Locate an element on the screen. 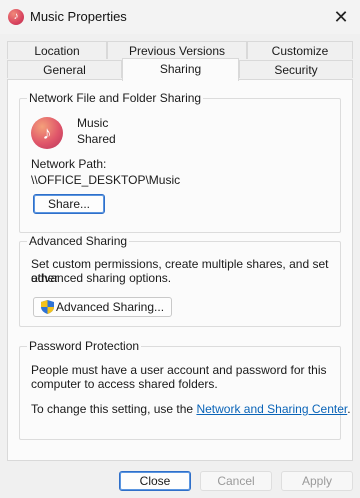 The height and width of the screenshot is (498, 360). tab-customize: Customize is located at coordinates (300, 50).